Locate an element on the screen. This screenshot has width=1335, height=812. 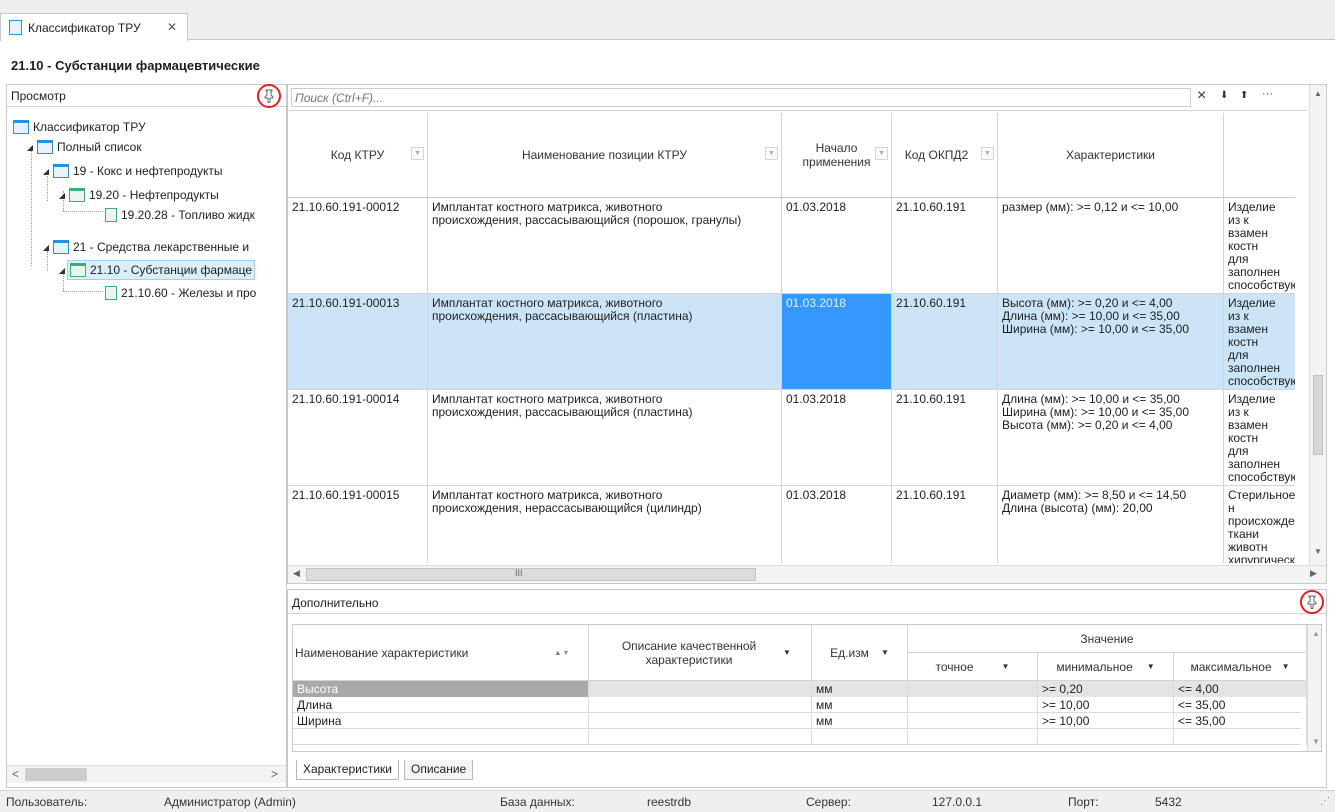
cell-char-min: >= 10,00 is located at coordinates (1106, 721).